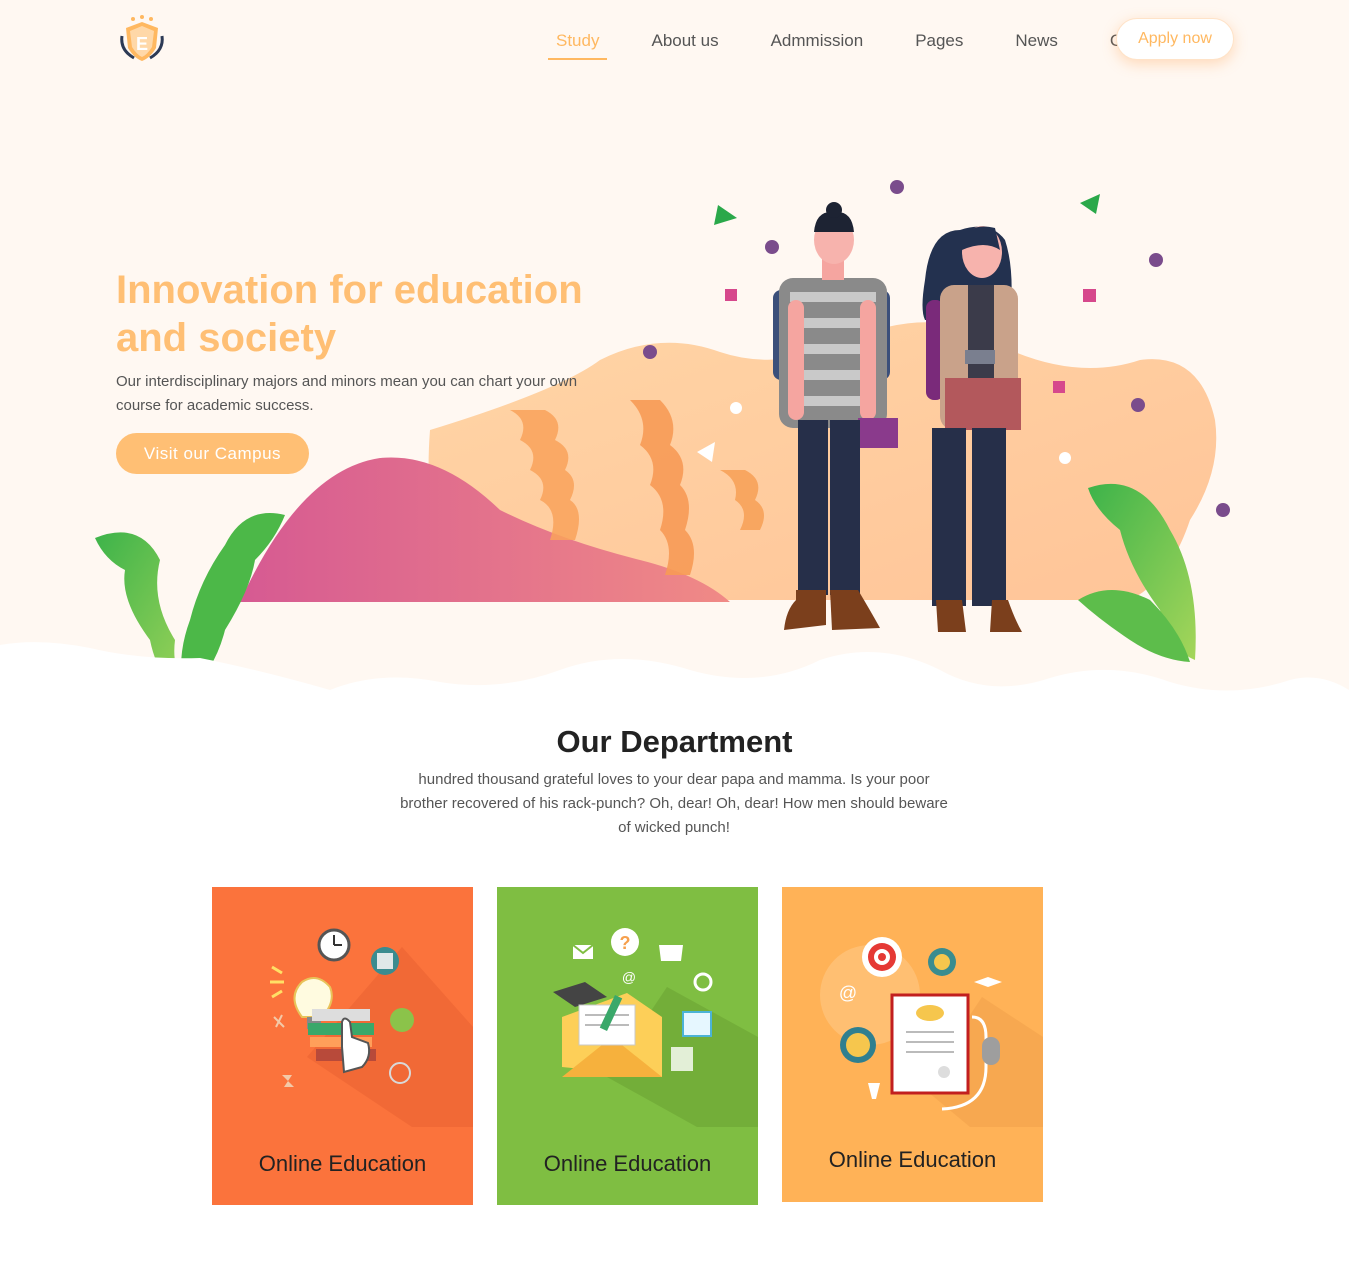  What do you see at coordinates (371, 1027) in the screenshot?
I see `education-tools-icon` at bounding box center [371, 1027].